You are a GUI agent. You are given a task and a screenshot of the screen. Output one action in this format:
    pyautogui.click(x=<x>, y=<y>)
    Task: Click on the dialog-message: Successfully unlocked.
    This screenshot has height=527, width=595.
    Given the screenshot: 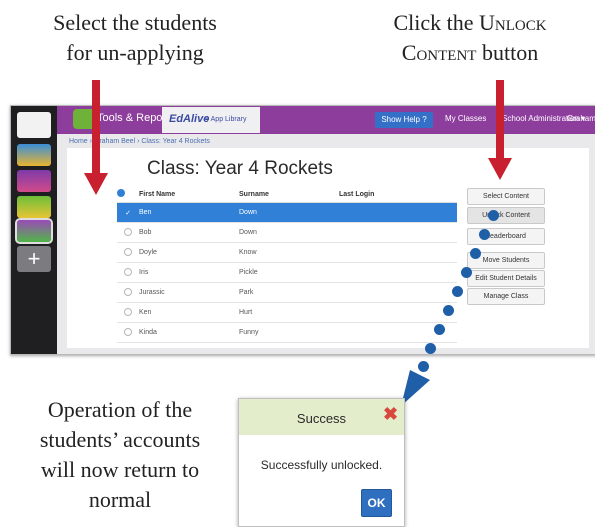 What is the action you would take?
    pyautogui.click(x=321, y=465)
    